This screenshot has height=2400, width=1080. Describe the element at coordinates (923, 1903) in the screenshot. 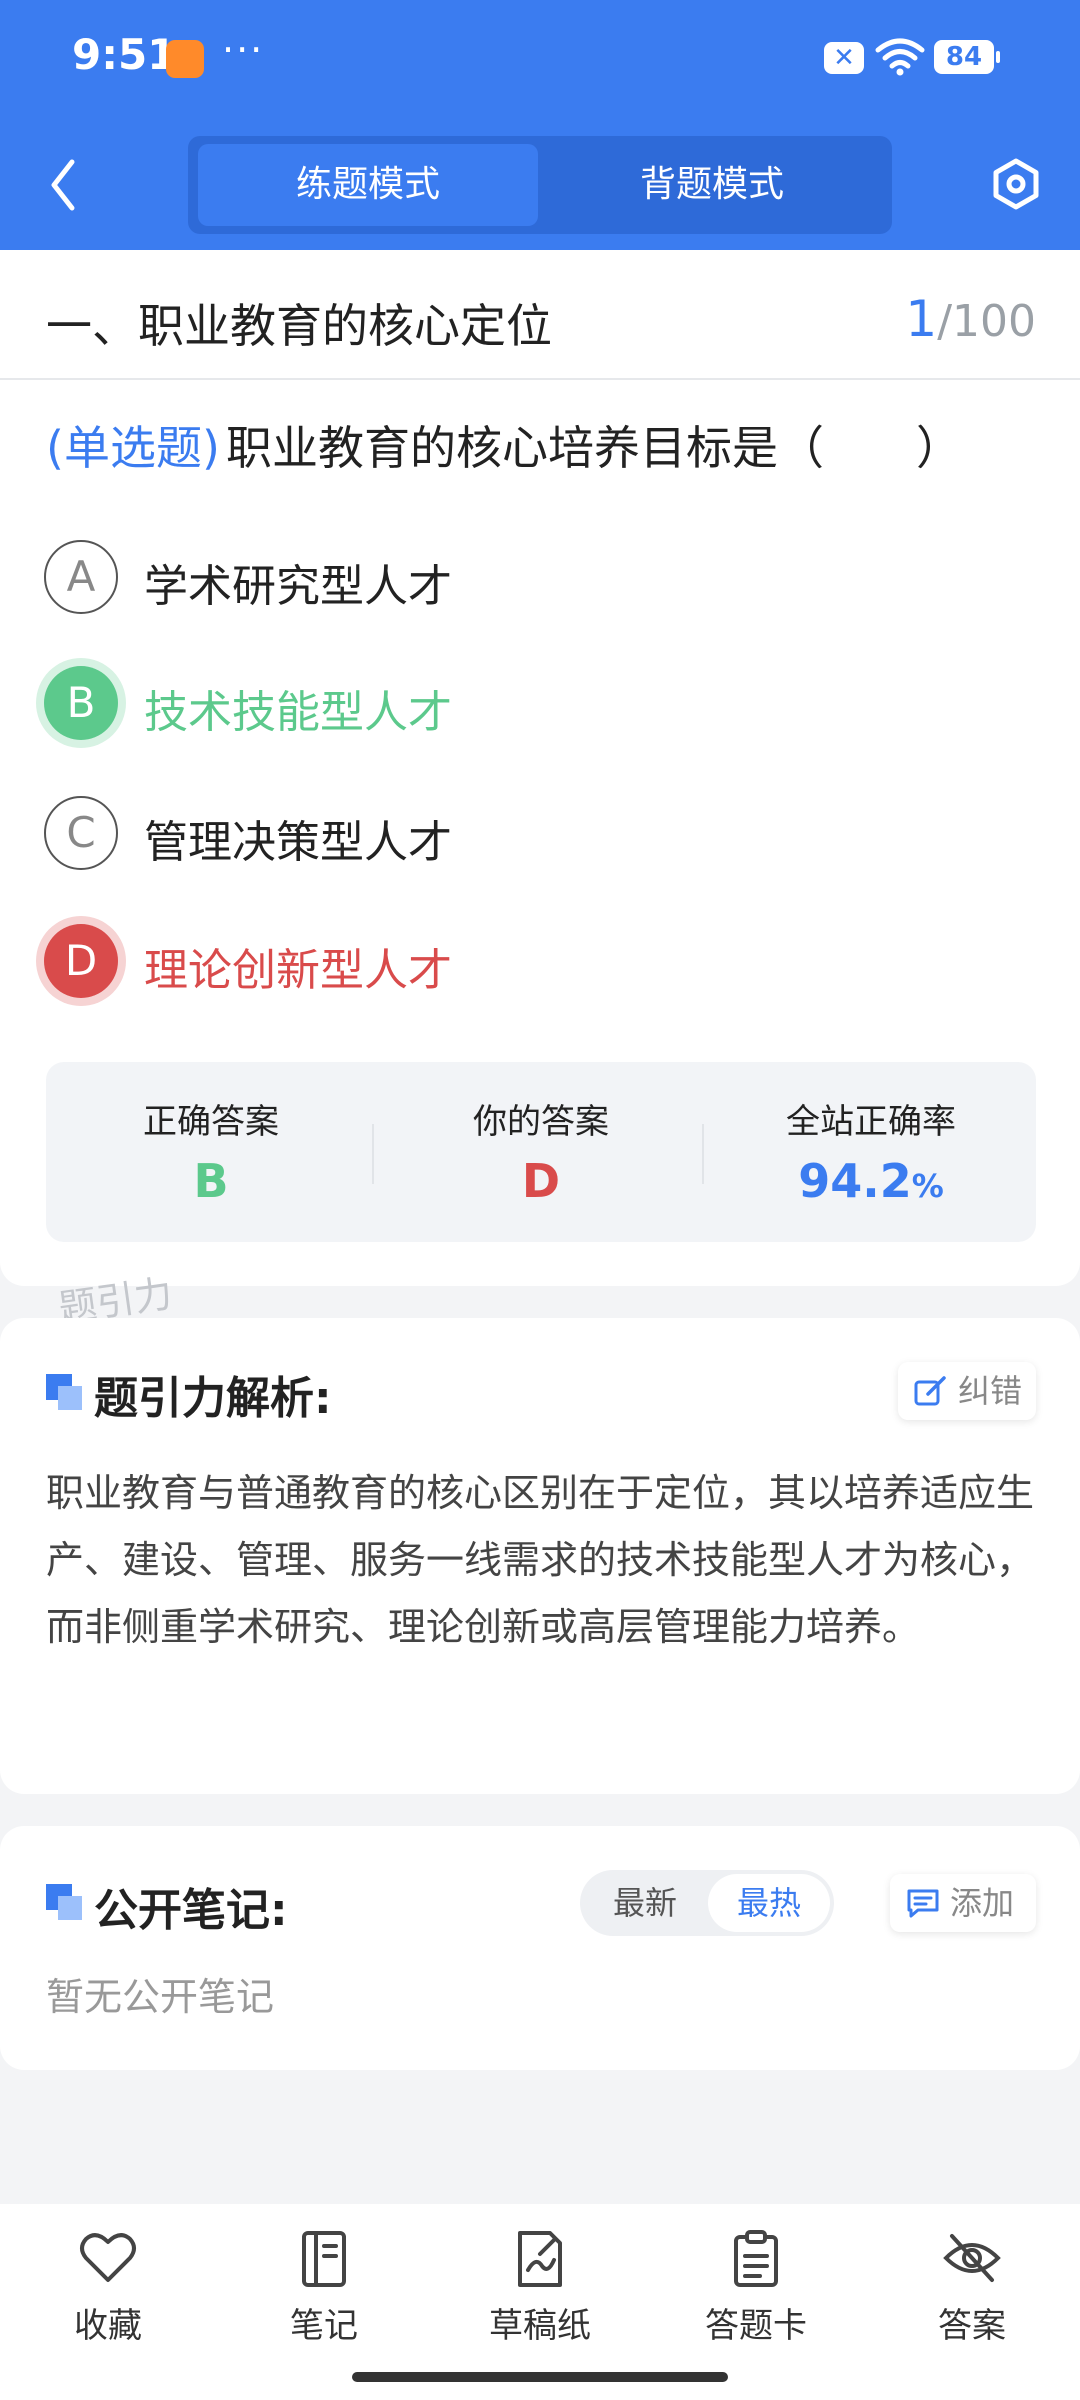

I see `comment-icon` at that location.